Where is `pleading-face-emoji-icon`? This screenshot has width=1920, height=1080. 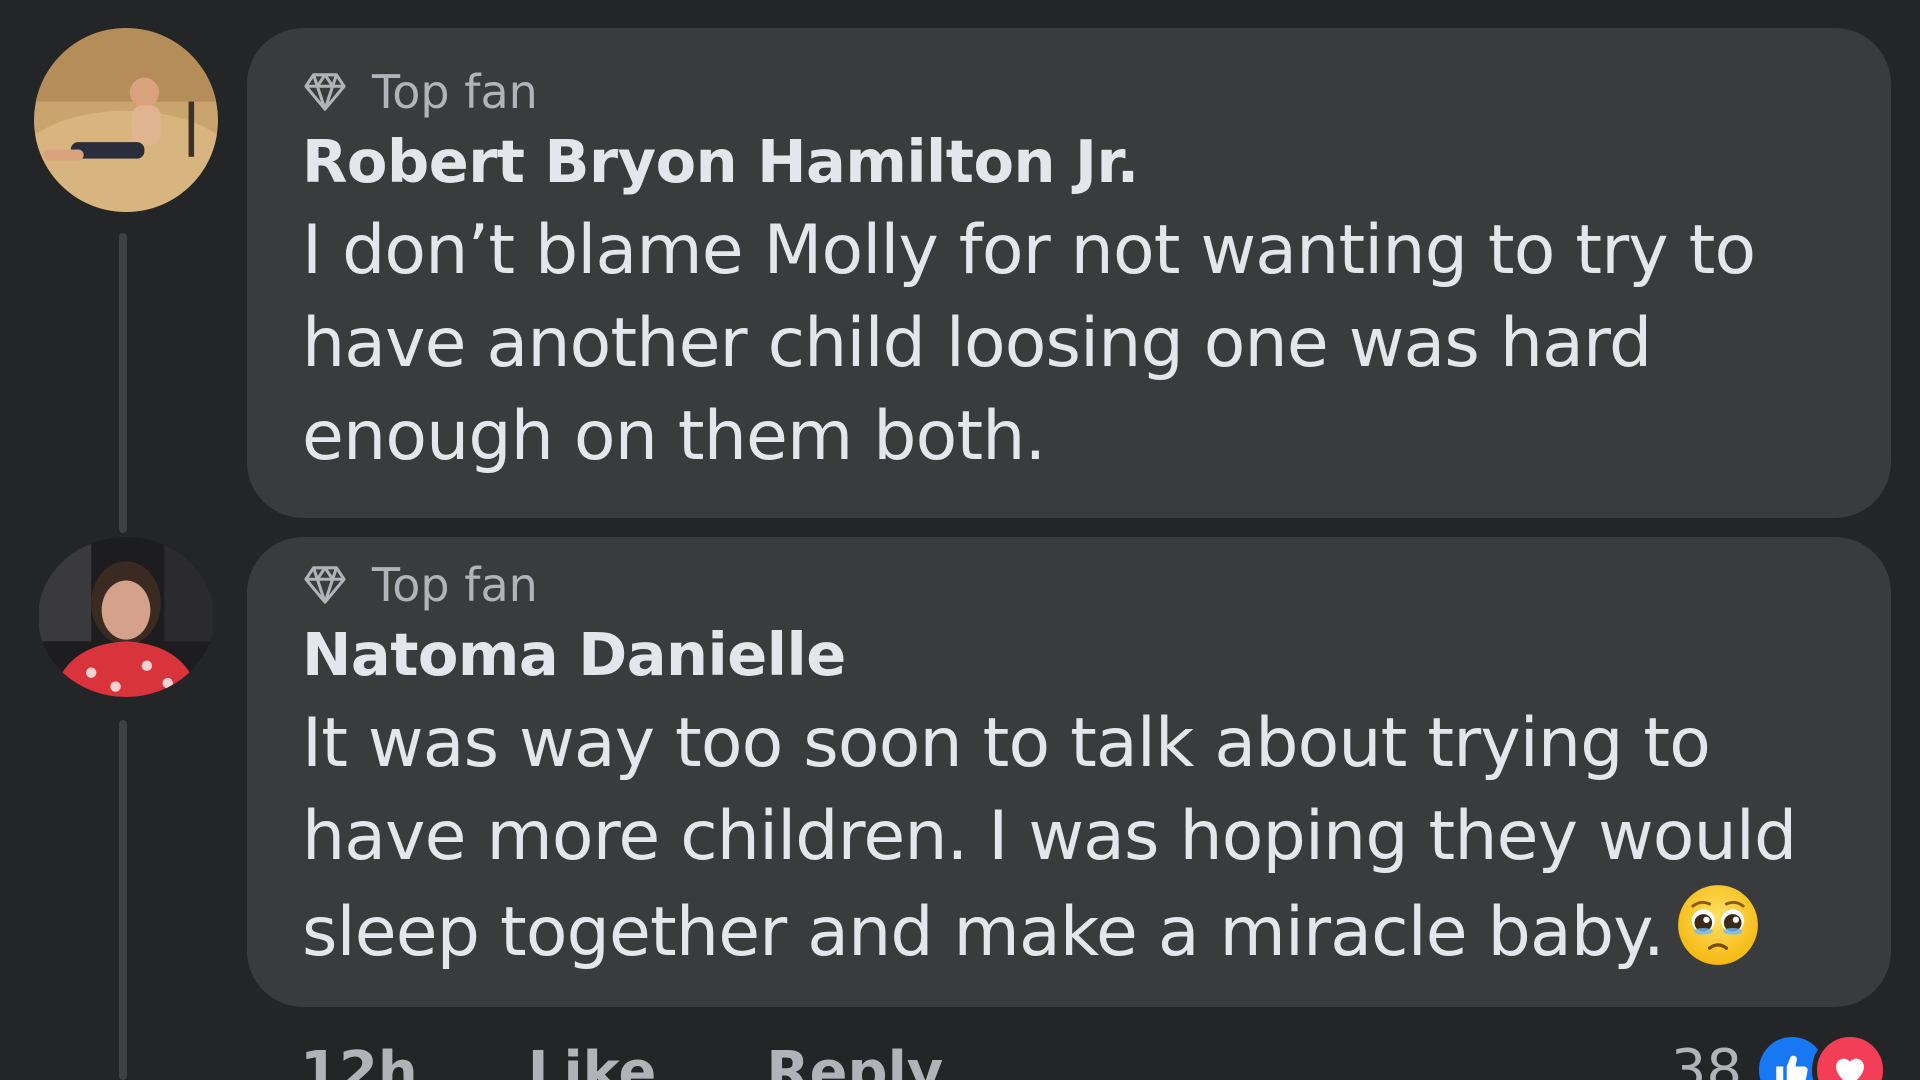
pleading-face-emoji-icon is located at coordinates (1718, 925).